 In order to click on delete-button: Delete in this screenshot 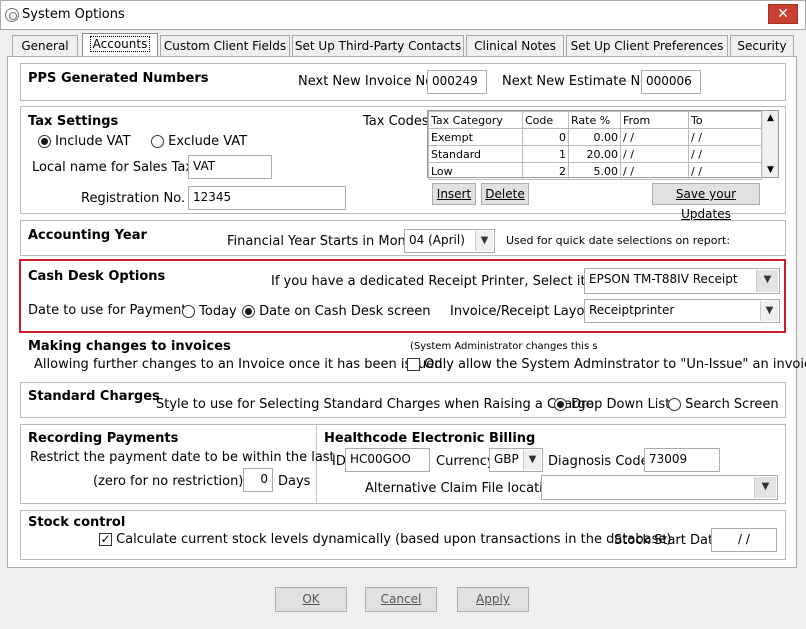, I will do `click(505, 194)`.